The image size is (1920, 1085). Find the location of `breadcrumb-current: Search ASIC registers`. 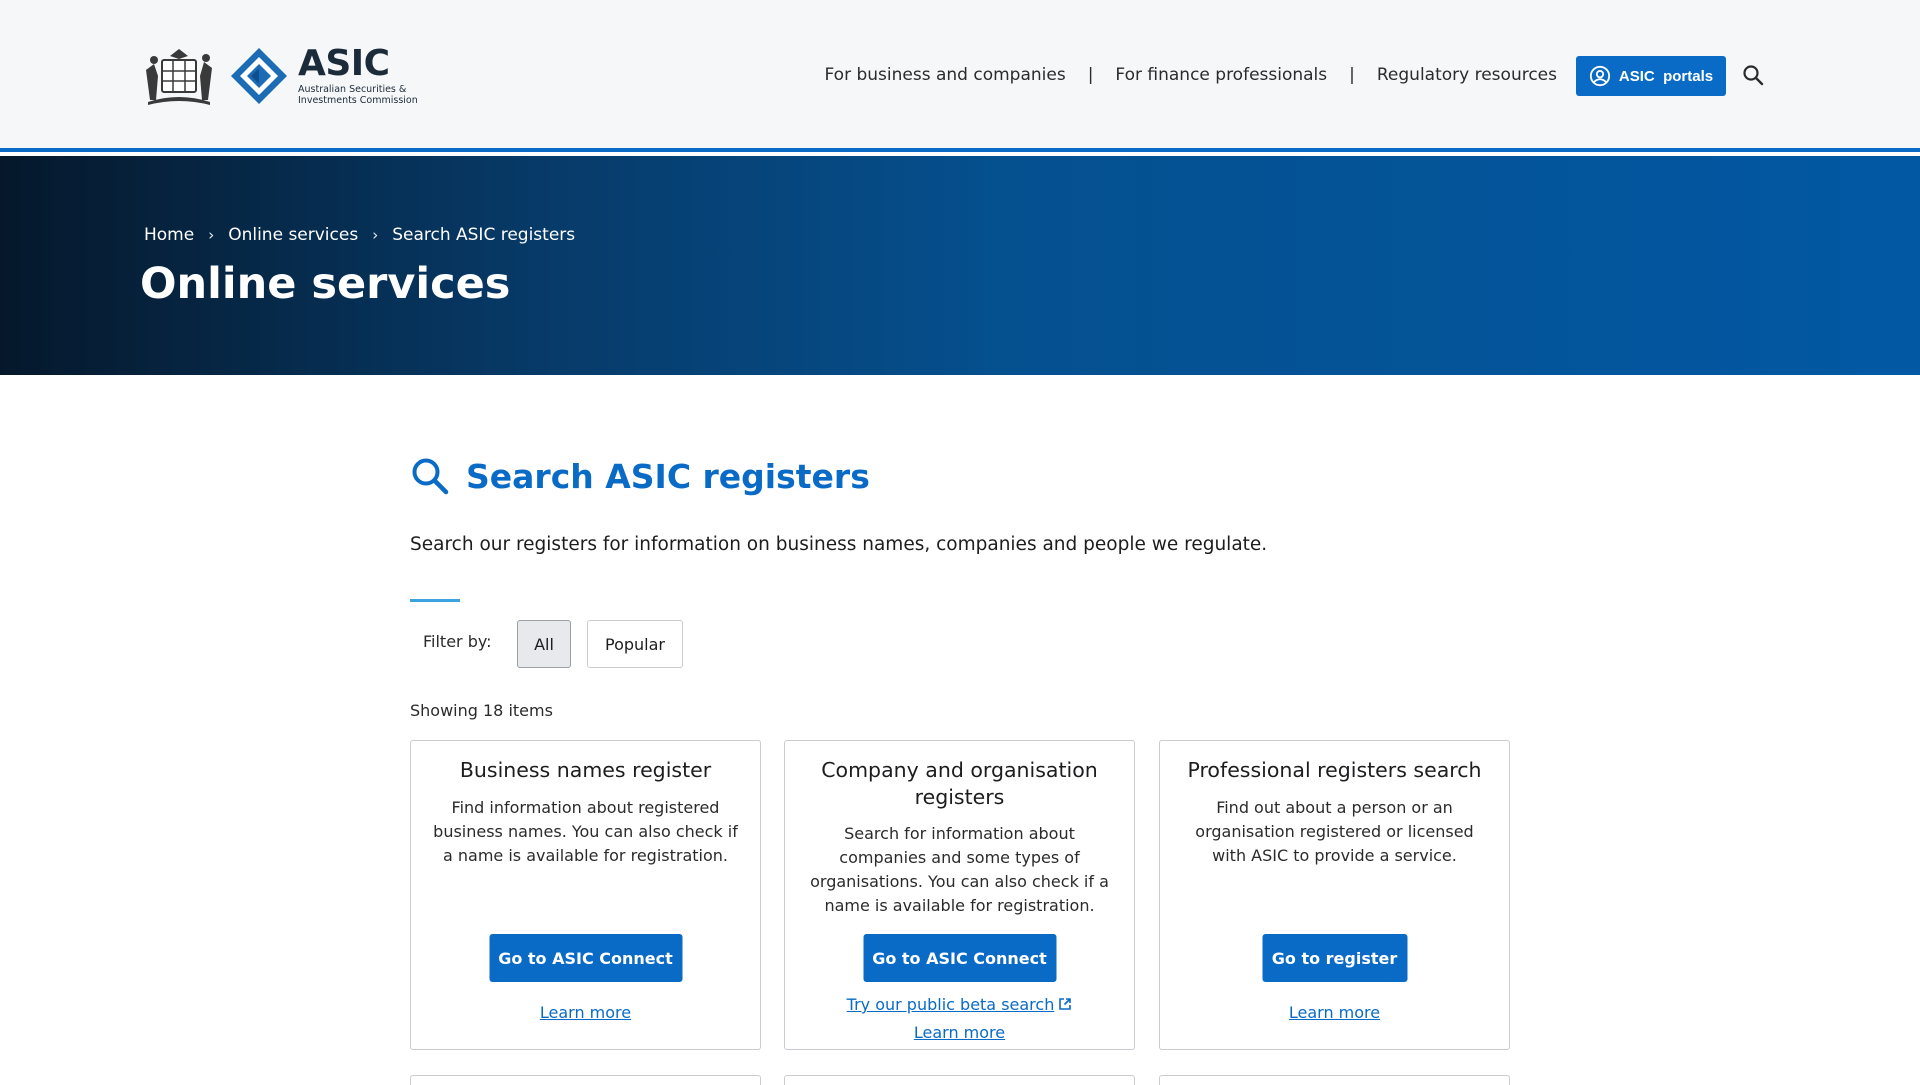

breadcrumb-current: Search ASIC registers is located at coordinates (484, 235).